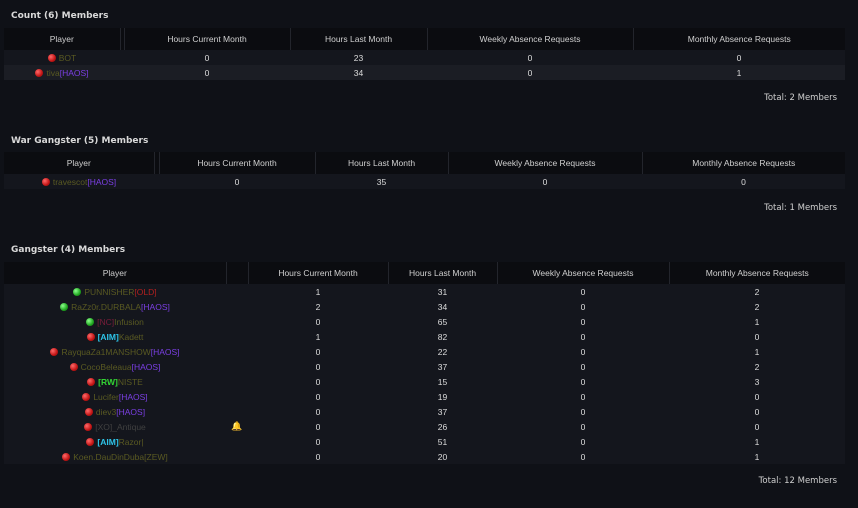 The height and width of the screenshot is (508, 858). Describe the element at coordinates (442, 426) in the screenshot. I see `hours-last-cell: 26` at that location.